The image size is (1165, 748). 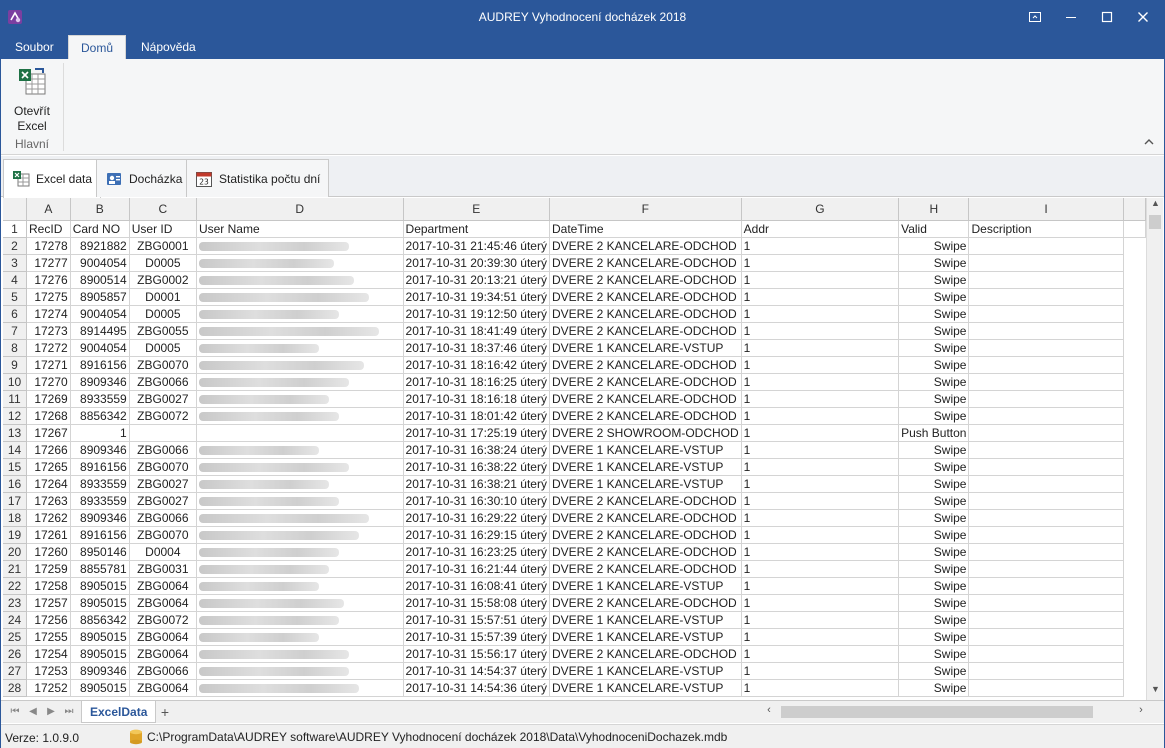 What do you see at coordinates (15, 467) in the screenshot?
I see `row-header: 15` at bounding box center [15, 467].